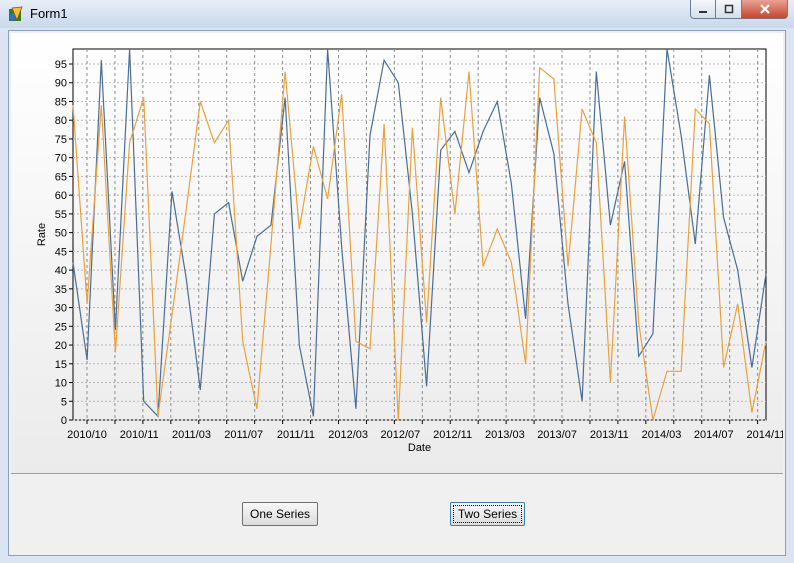 The width and height of the screenshot is (794, 563). Describe the element at coordinates (49, 13) in the screenshot. I see `window-title: Form1` at that location.